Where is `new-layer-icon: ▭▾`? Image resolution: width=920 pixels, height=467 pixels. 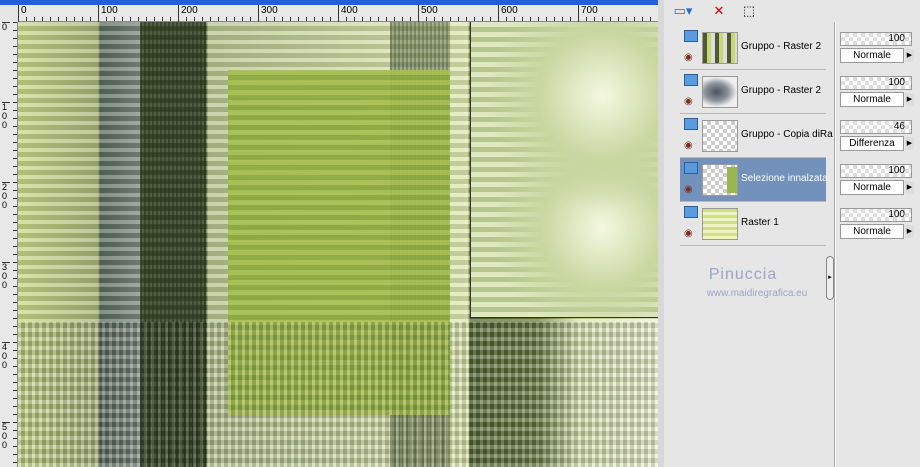
new-layer-icon: ▭▾ is located at coordinates (683, 11).